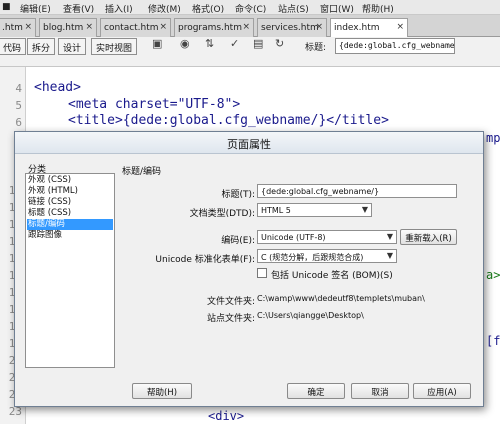 The width and height of the screenshot is (500, 424). I want to click on category-item-appearance-css: 外观 (CSS), so click(70, 180).